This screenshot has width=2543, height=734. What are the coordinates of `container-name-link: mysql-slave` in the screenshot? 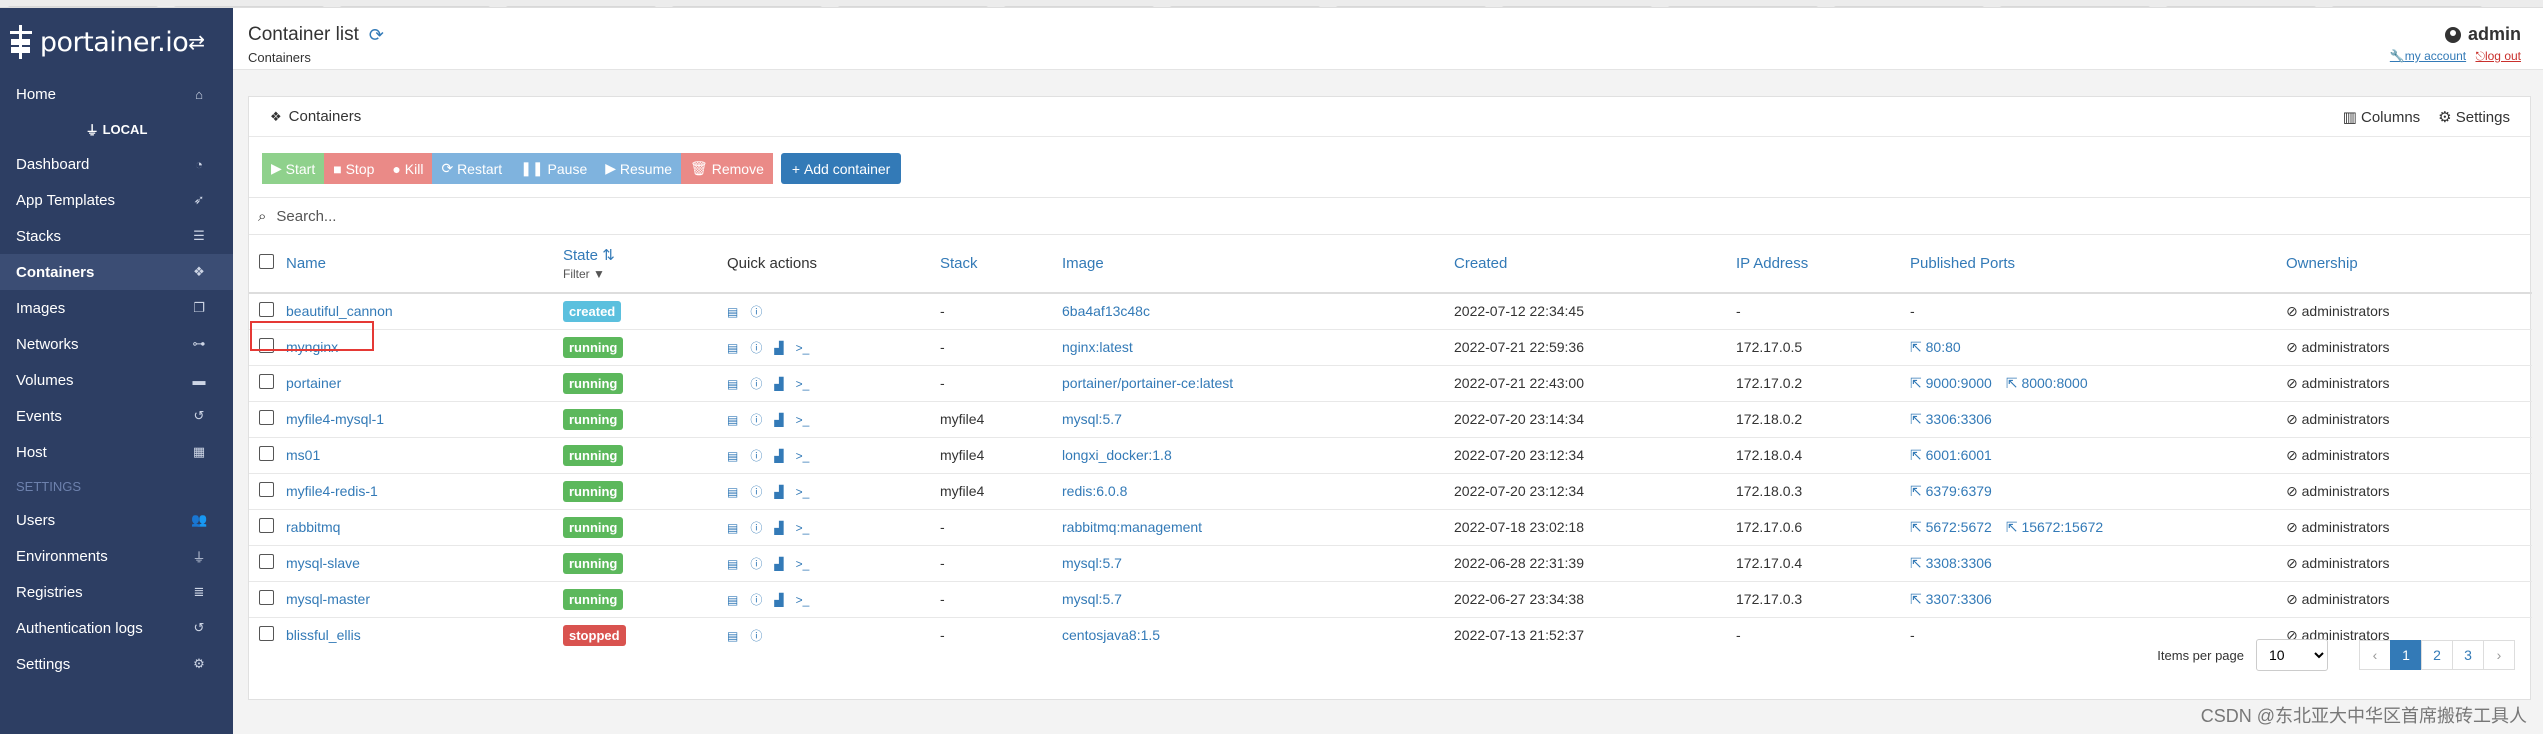 It's located at (323, 563).